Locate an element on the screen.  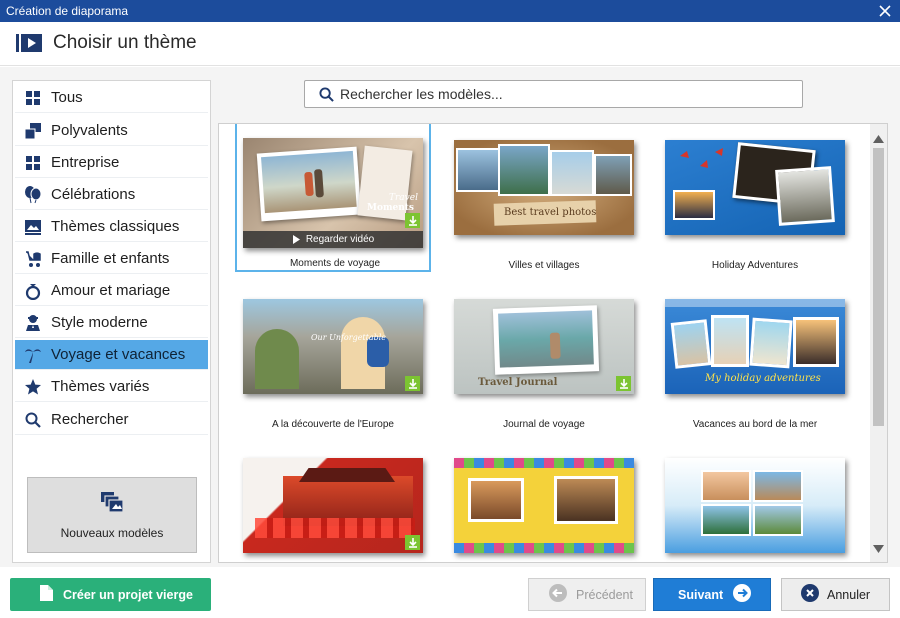
scroll-down-icon is located at coordinates (878, 549).